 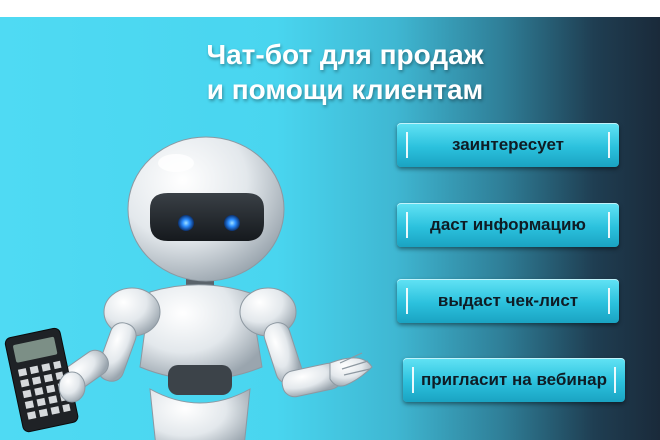 What do you see at coordinates (345, 72) in the screenshot?
I see `banner-title: Чат-бот для продаж и помощи клиентам` at bounding box center [345, 72].